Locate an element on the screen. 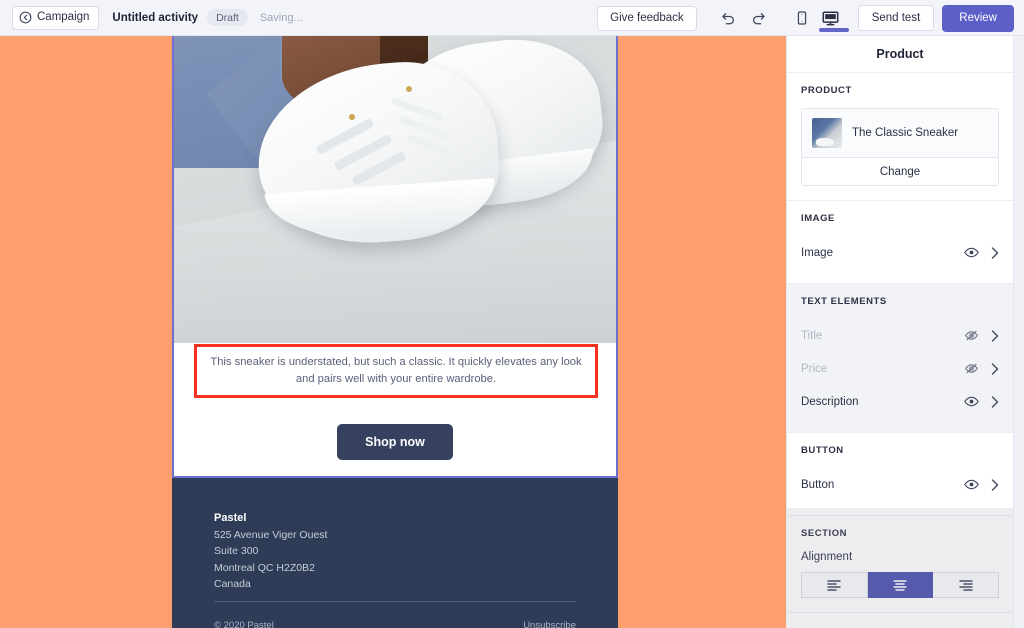 The height and width of the screenshot is (628, 1024). panel-row-description-label: Description is located at coordinates (830, 401).